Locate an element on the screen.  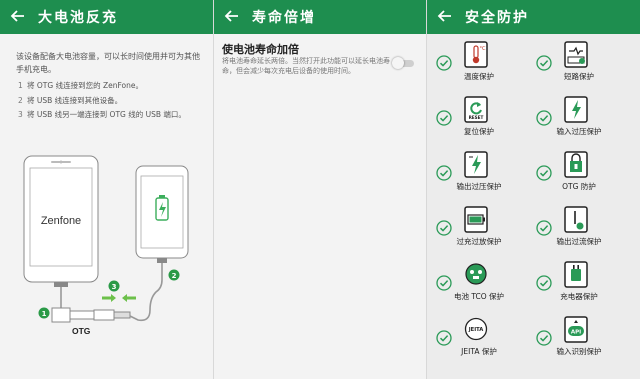
feature-label: 过充过放保护 is located at coordinates (479, 241).